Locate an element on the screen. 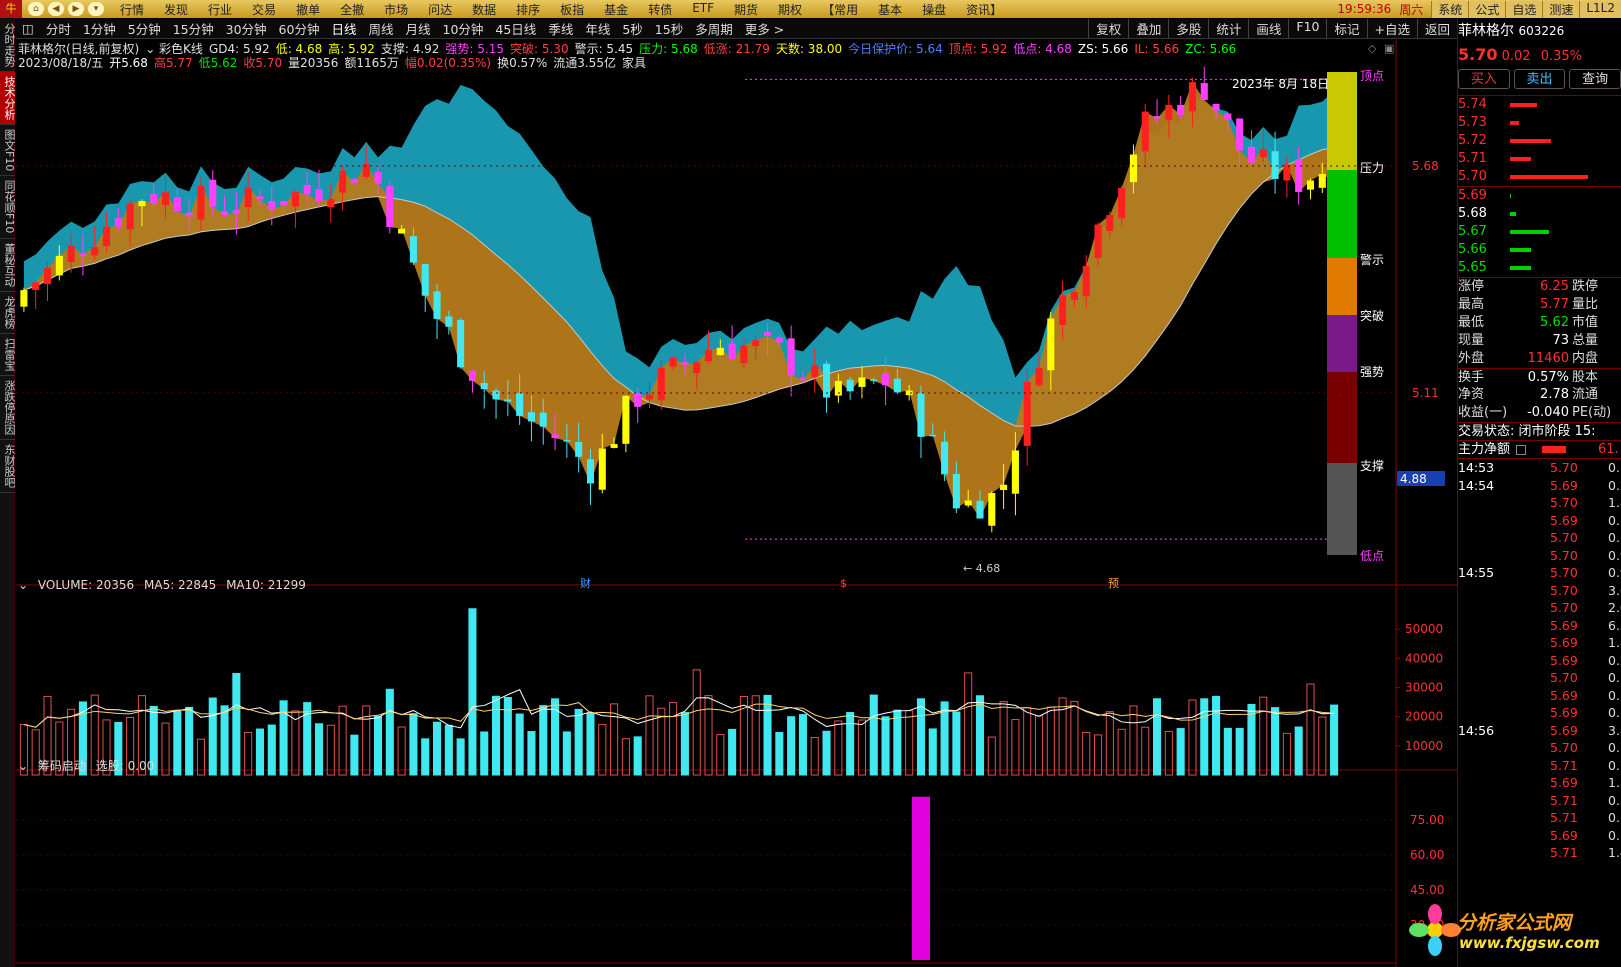 The height and width of the screenshot is (967, 1621). stat-label: 涨停 is located at coordinates (1471, 286).